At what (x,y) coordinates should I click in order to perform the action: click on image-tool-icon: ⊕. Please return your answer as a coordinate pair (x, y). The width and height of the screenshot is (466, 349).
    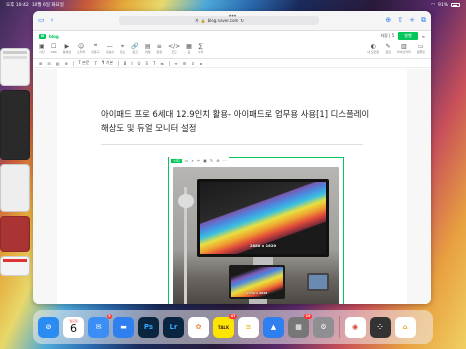
    Looking at the image, I should click on (217, 160).